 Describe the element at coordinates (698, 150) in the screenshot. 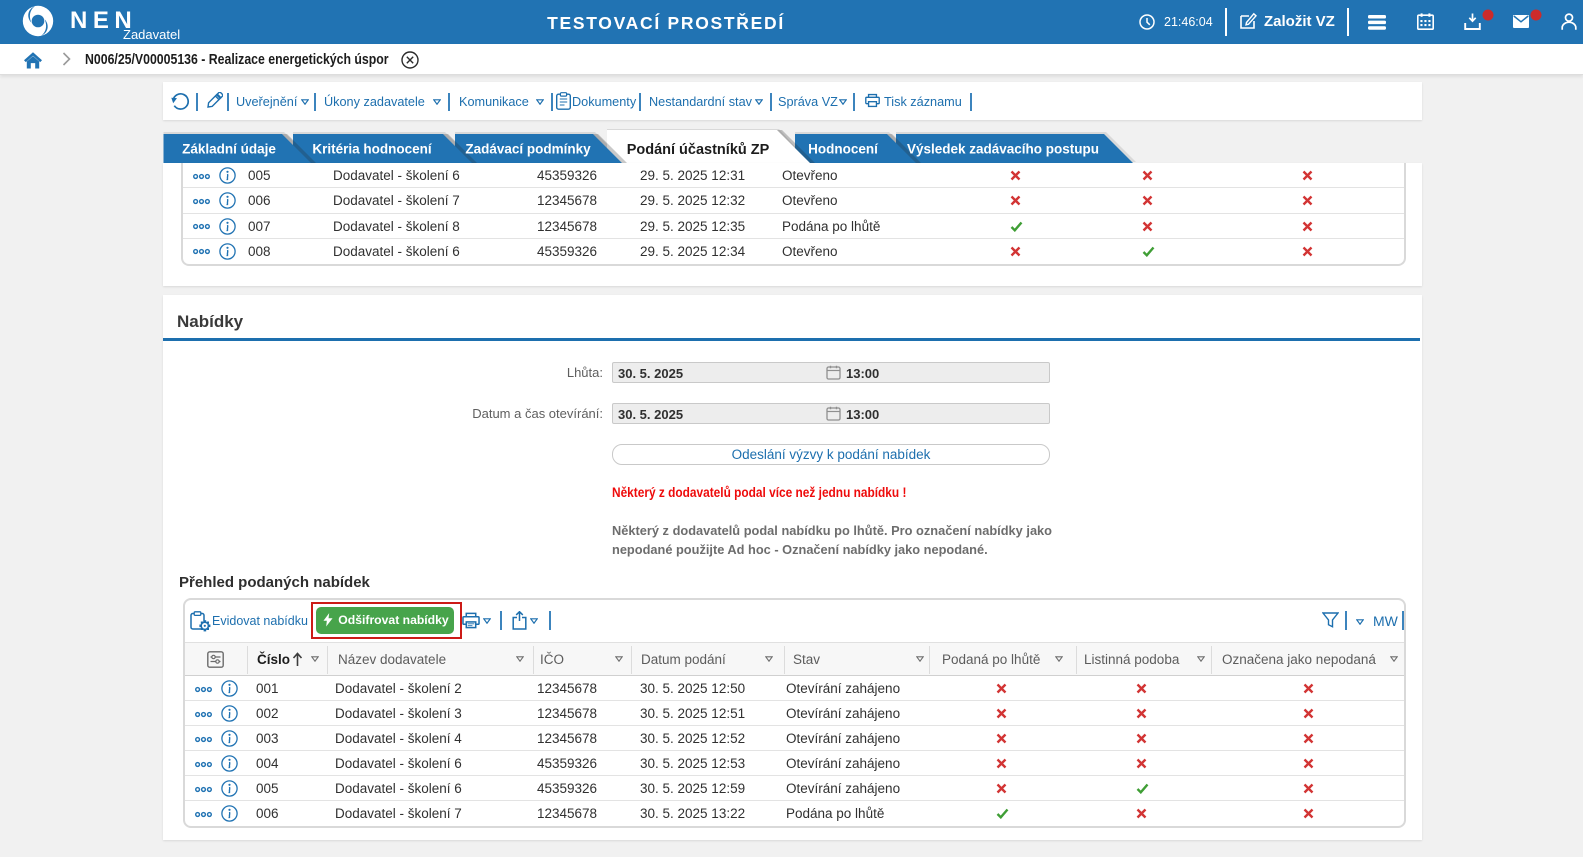

I see `svg-text: Podání účastníků ZP` at that location.